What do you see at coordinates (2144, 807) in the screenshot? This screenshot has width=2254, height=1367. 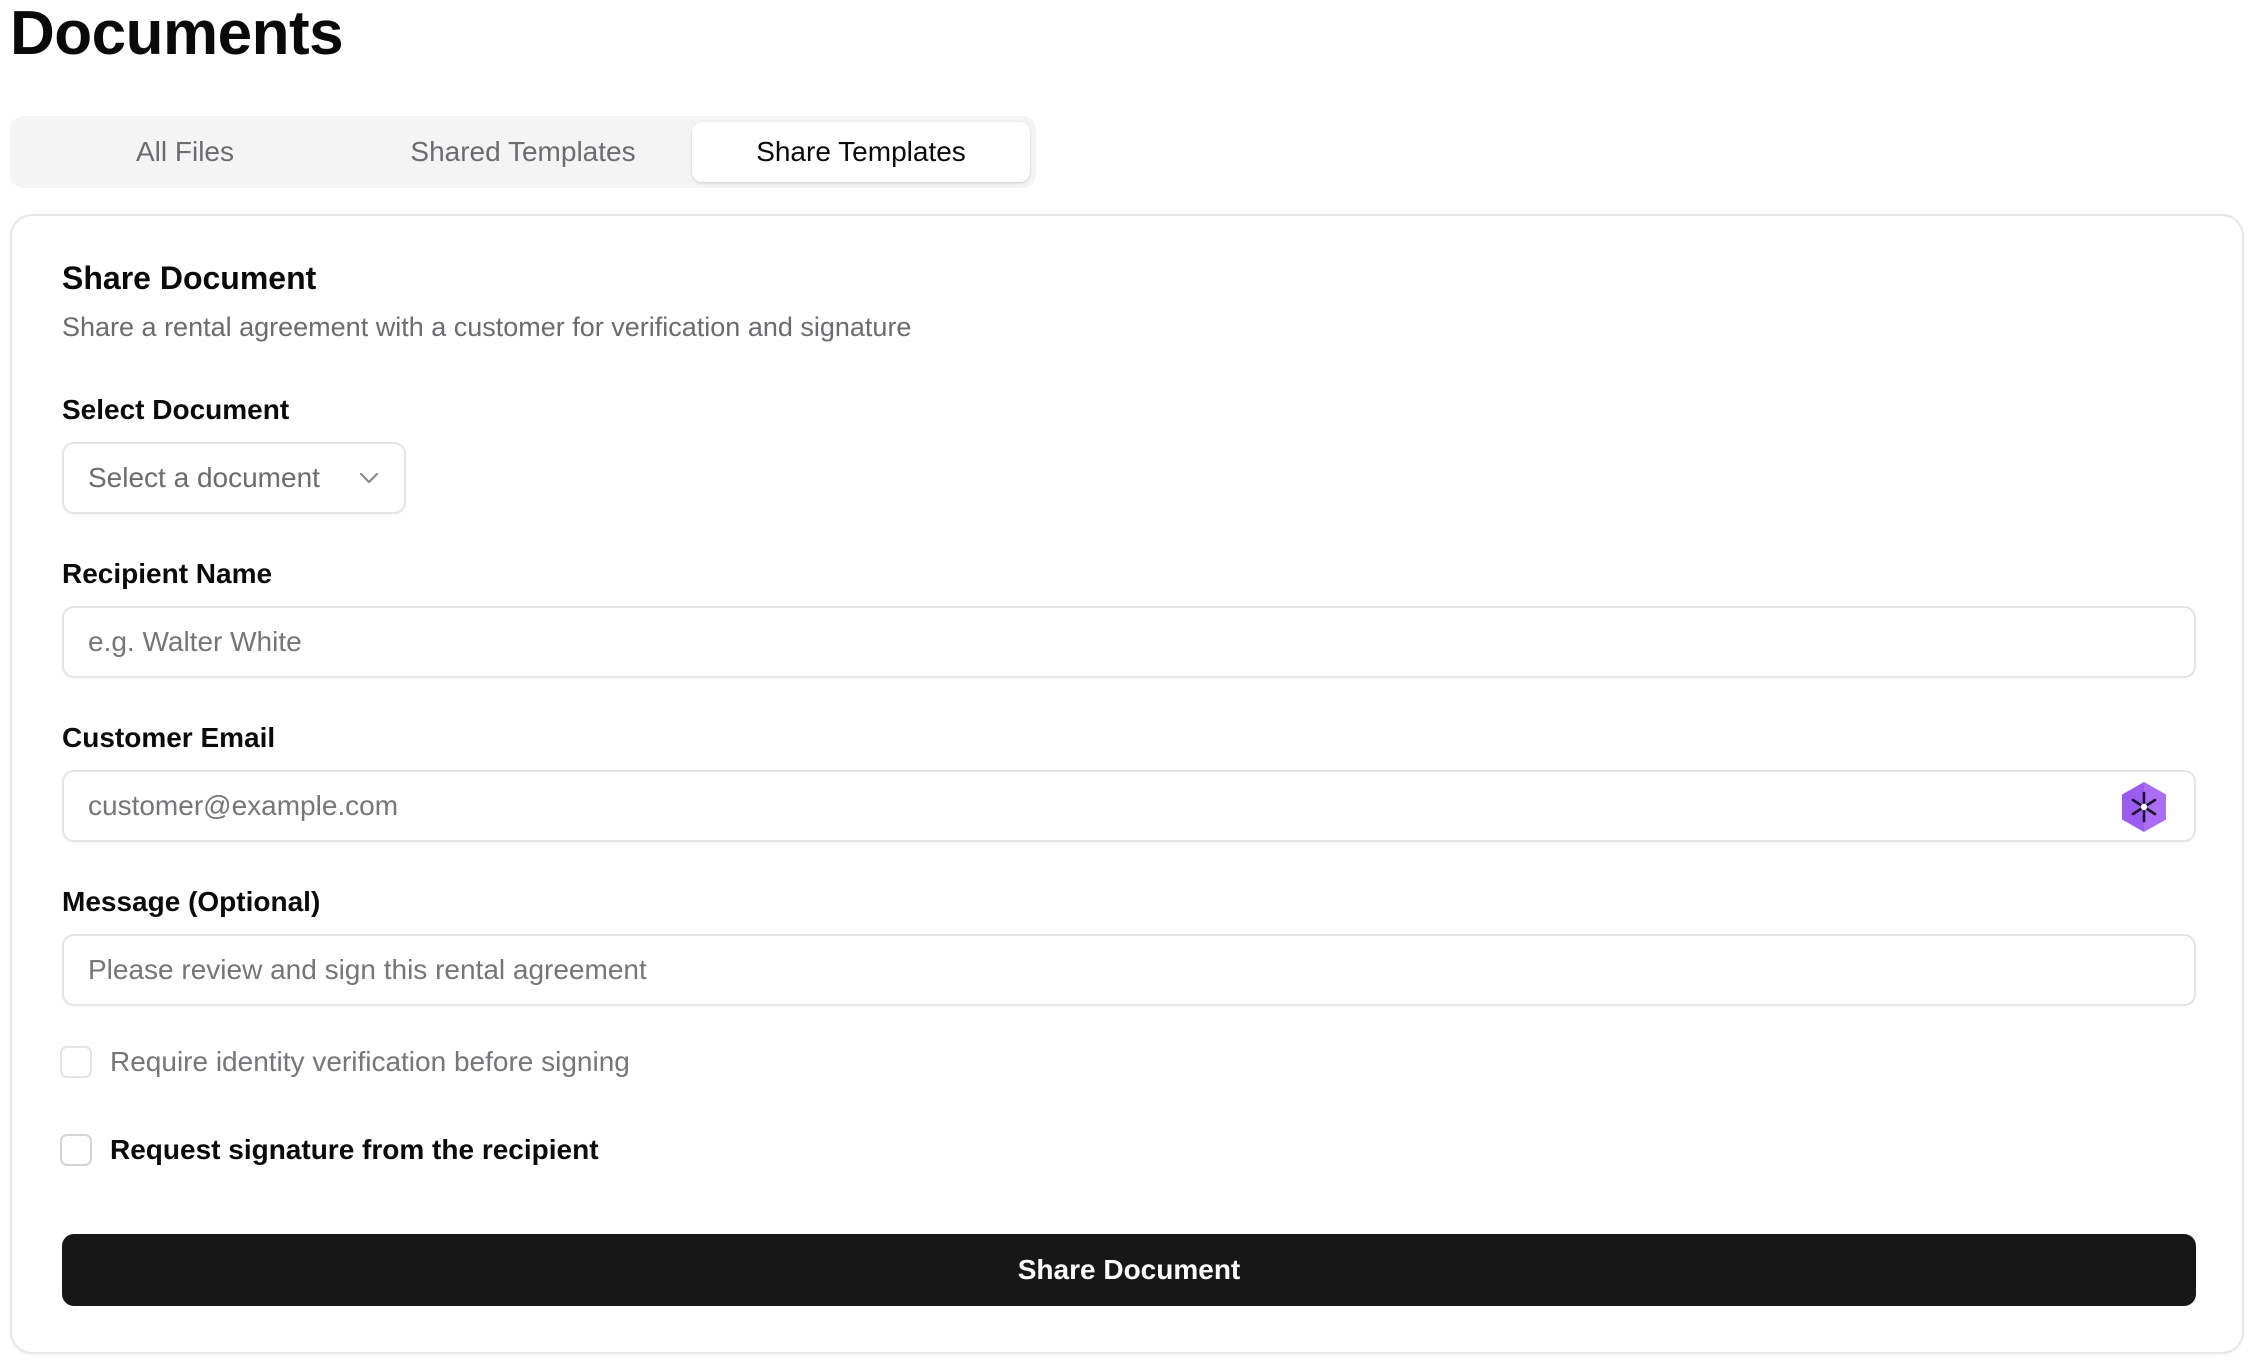 I see `sparkle-hexagon-icon` at bounding box center [2144, 807].